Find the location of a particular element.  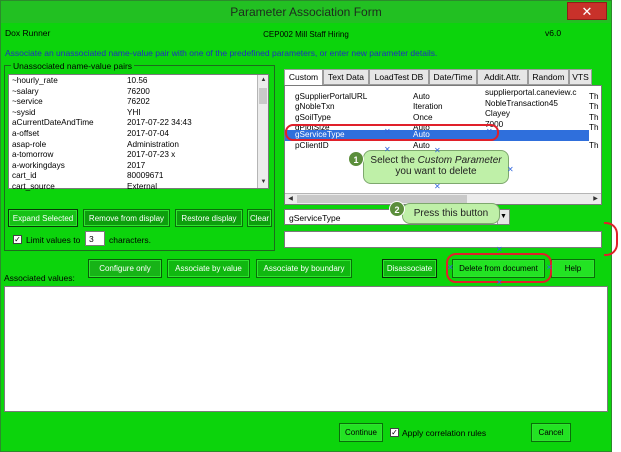

unassociated-row: a-offset 2017-07-04 is located at coordinates (129, 134).